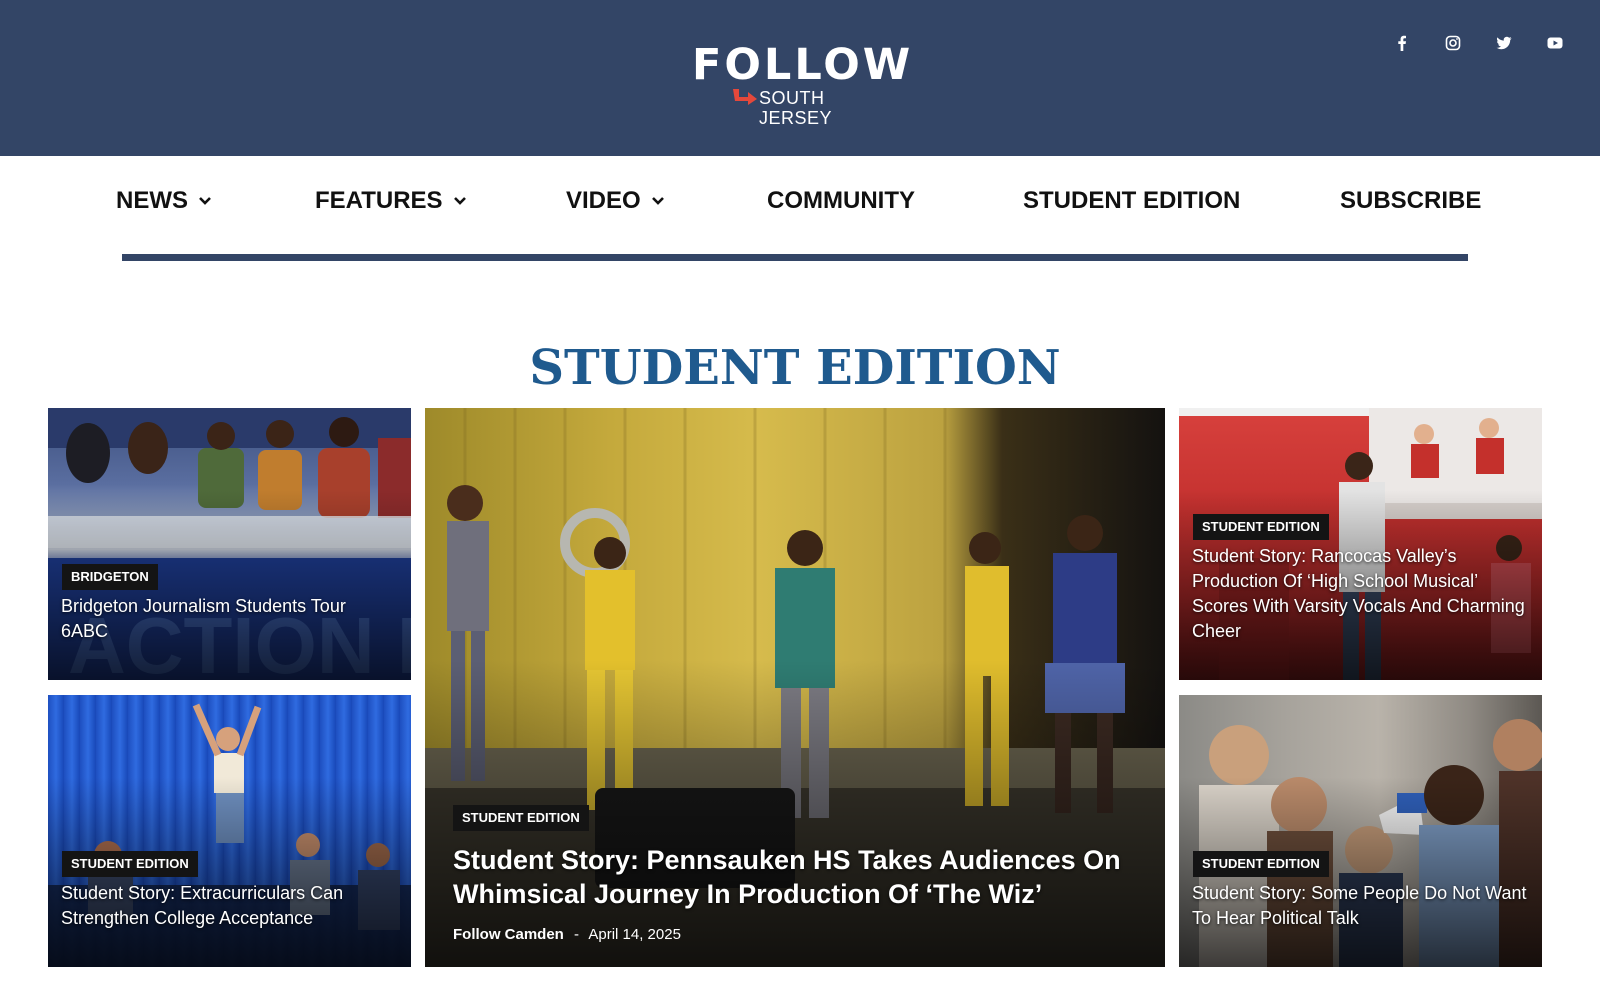  I want to click on nav-item-student-edition: STUDENT EDITION, so click(1131, 201).